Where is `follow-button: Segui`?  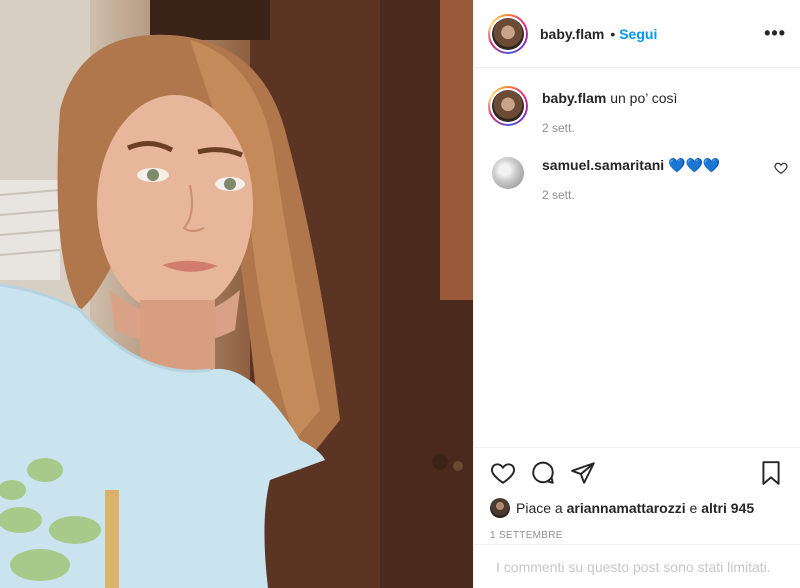
follow-button: Segui is located at coordinates (638, 34).